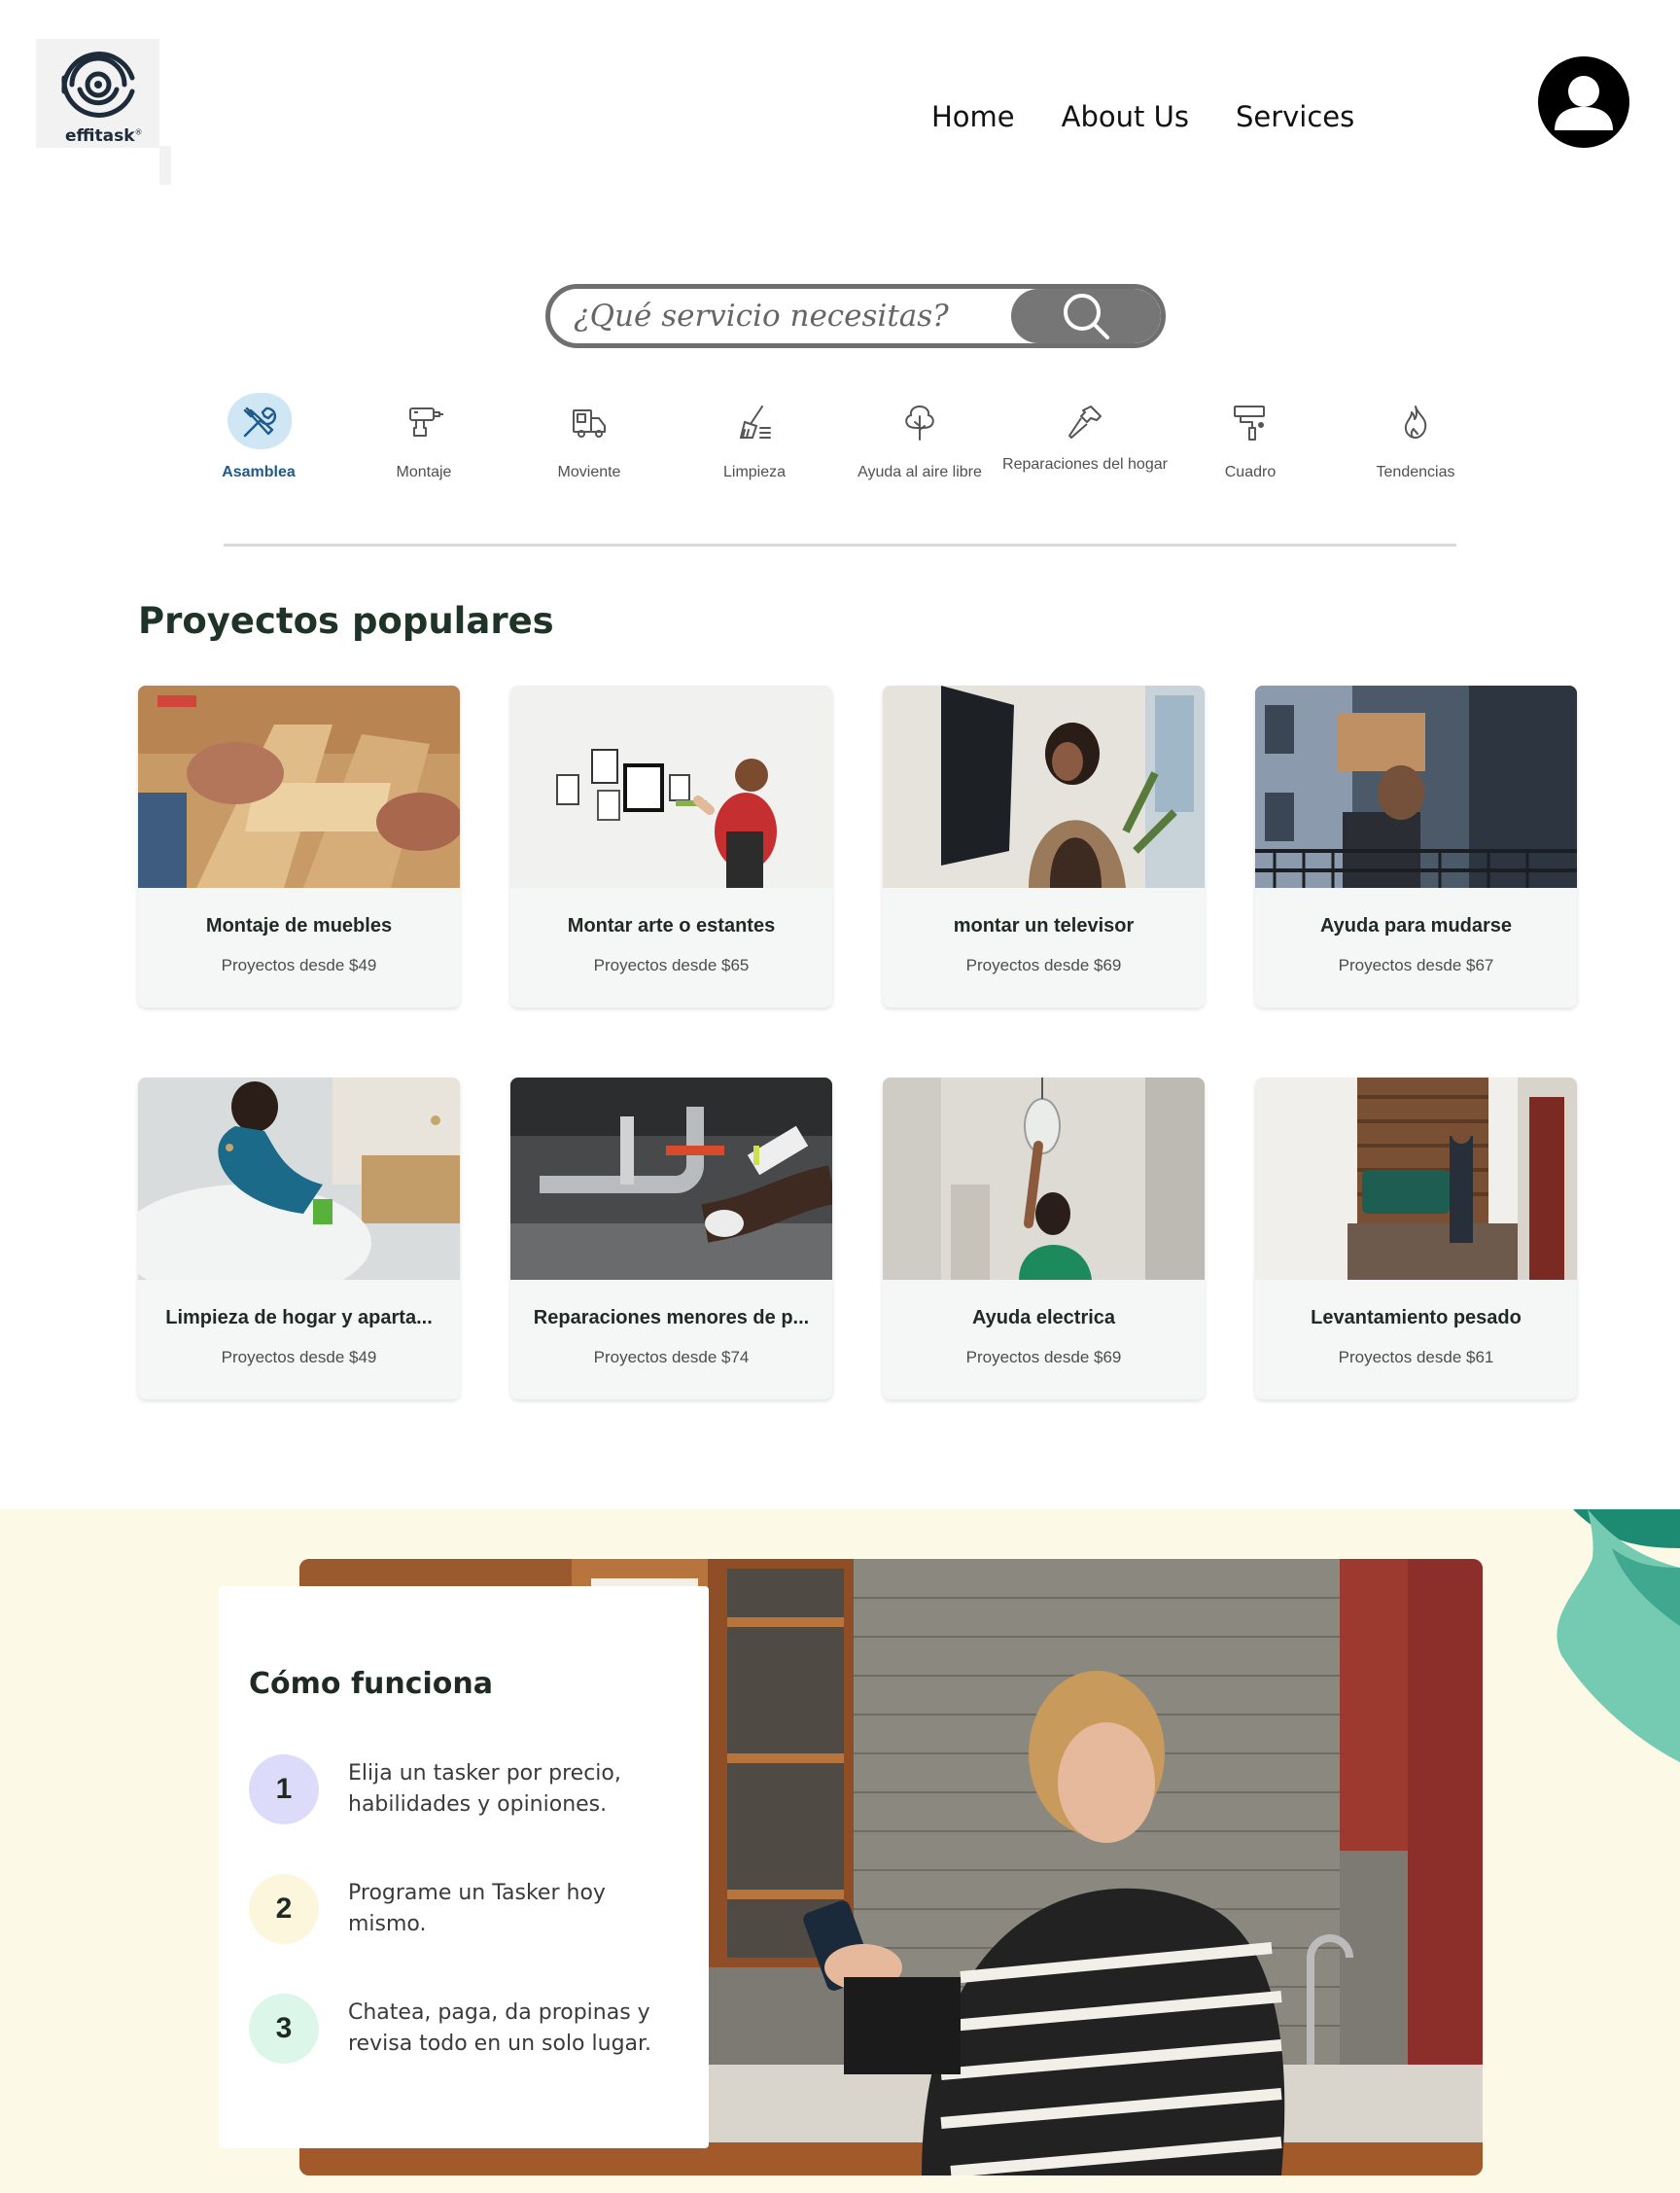  What do you see at coordinates (919, 423) in the screenshot?
I see `tree-icon` at bounding box center [919, 423].